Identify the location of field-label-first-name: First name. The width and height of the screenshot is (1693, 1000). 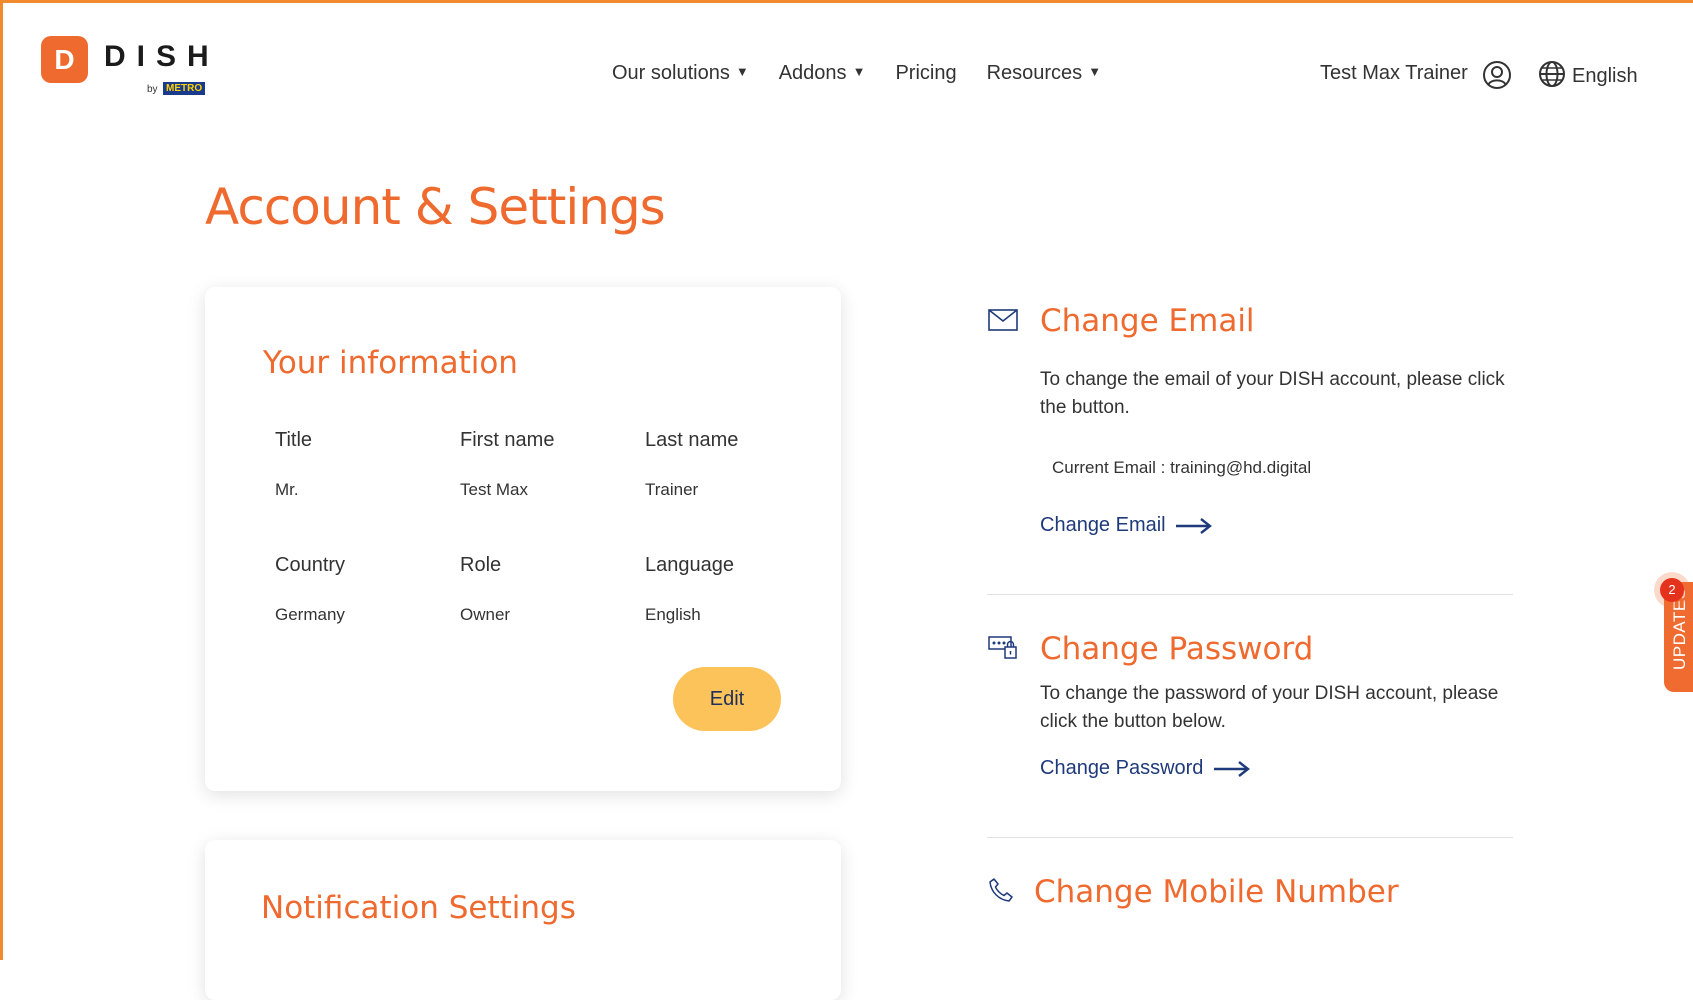
(507, 440).